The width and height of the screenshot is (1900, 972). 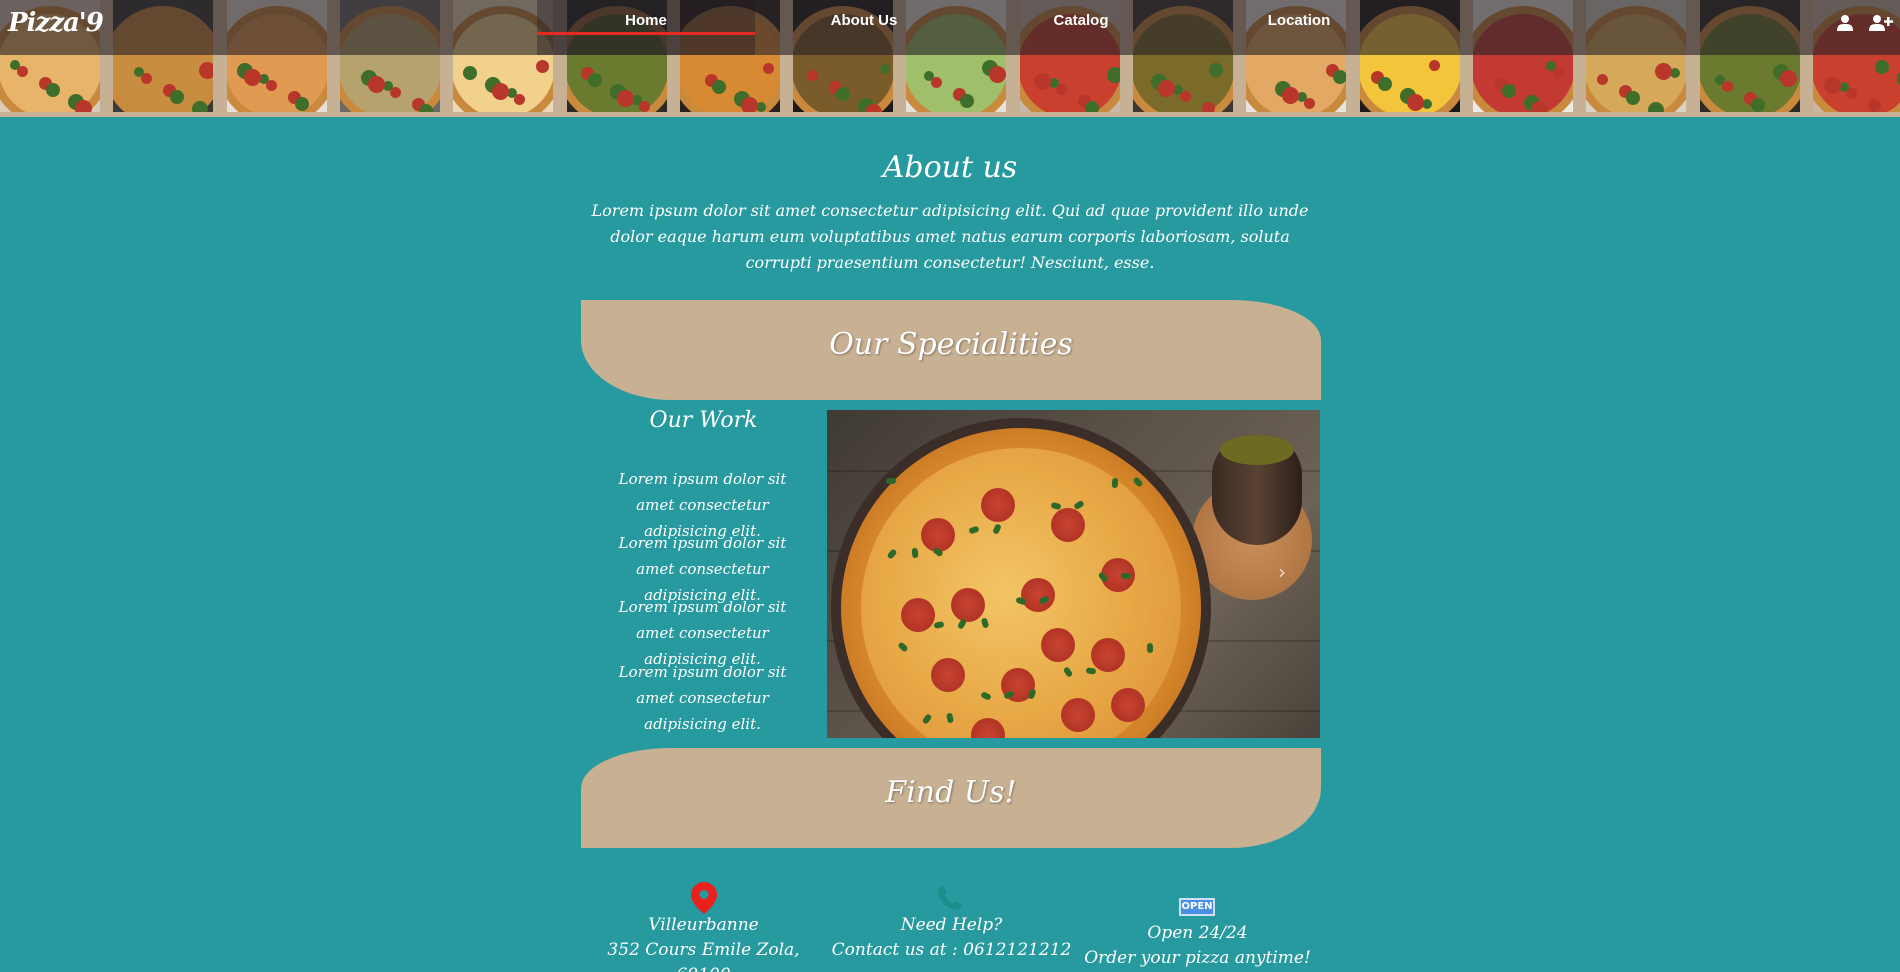 I want to click on help-contact: Contact us at : 0612121212, so click(x=951, y=950).